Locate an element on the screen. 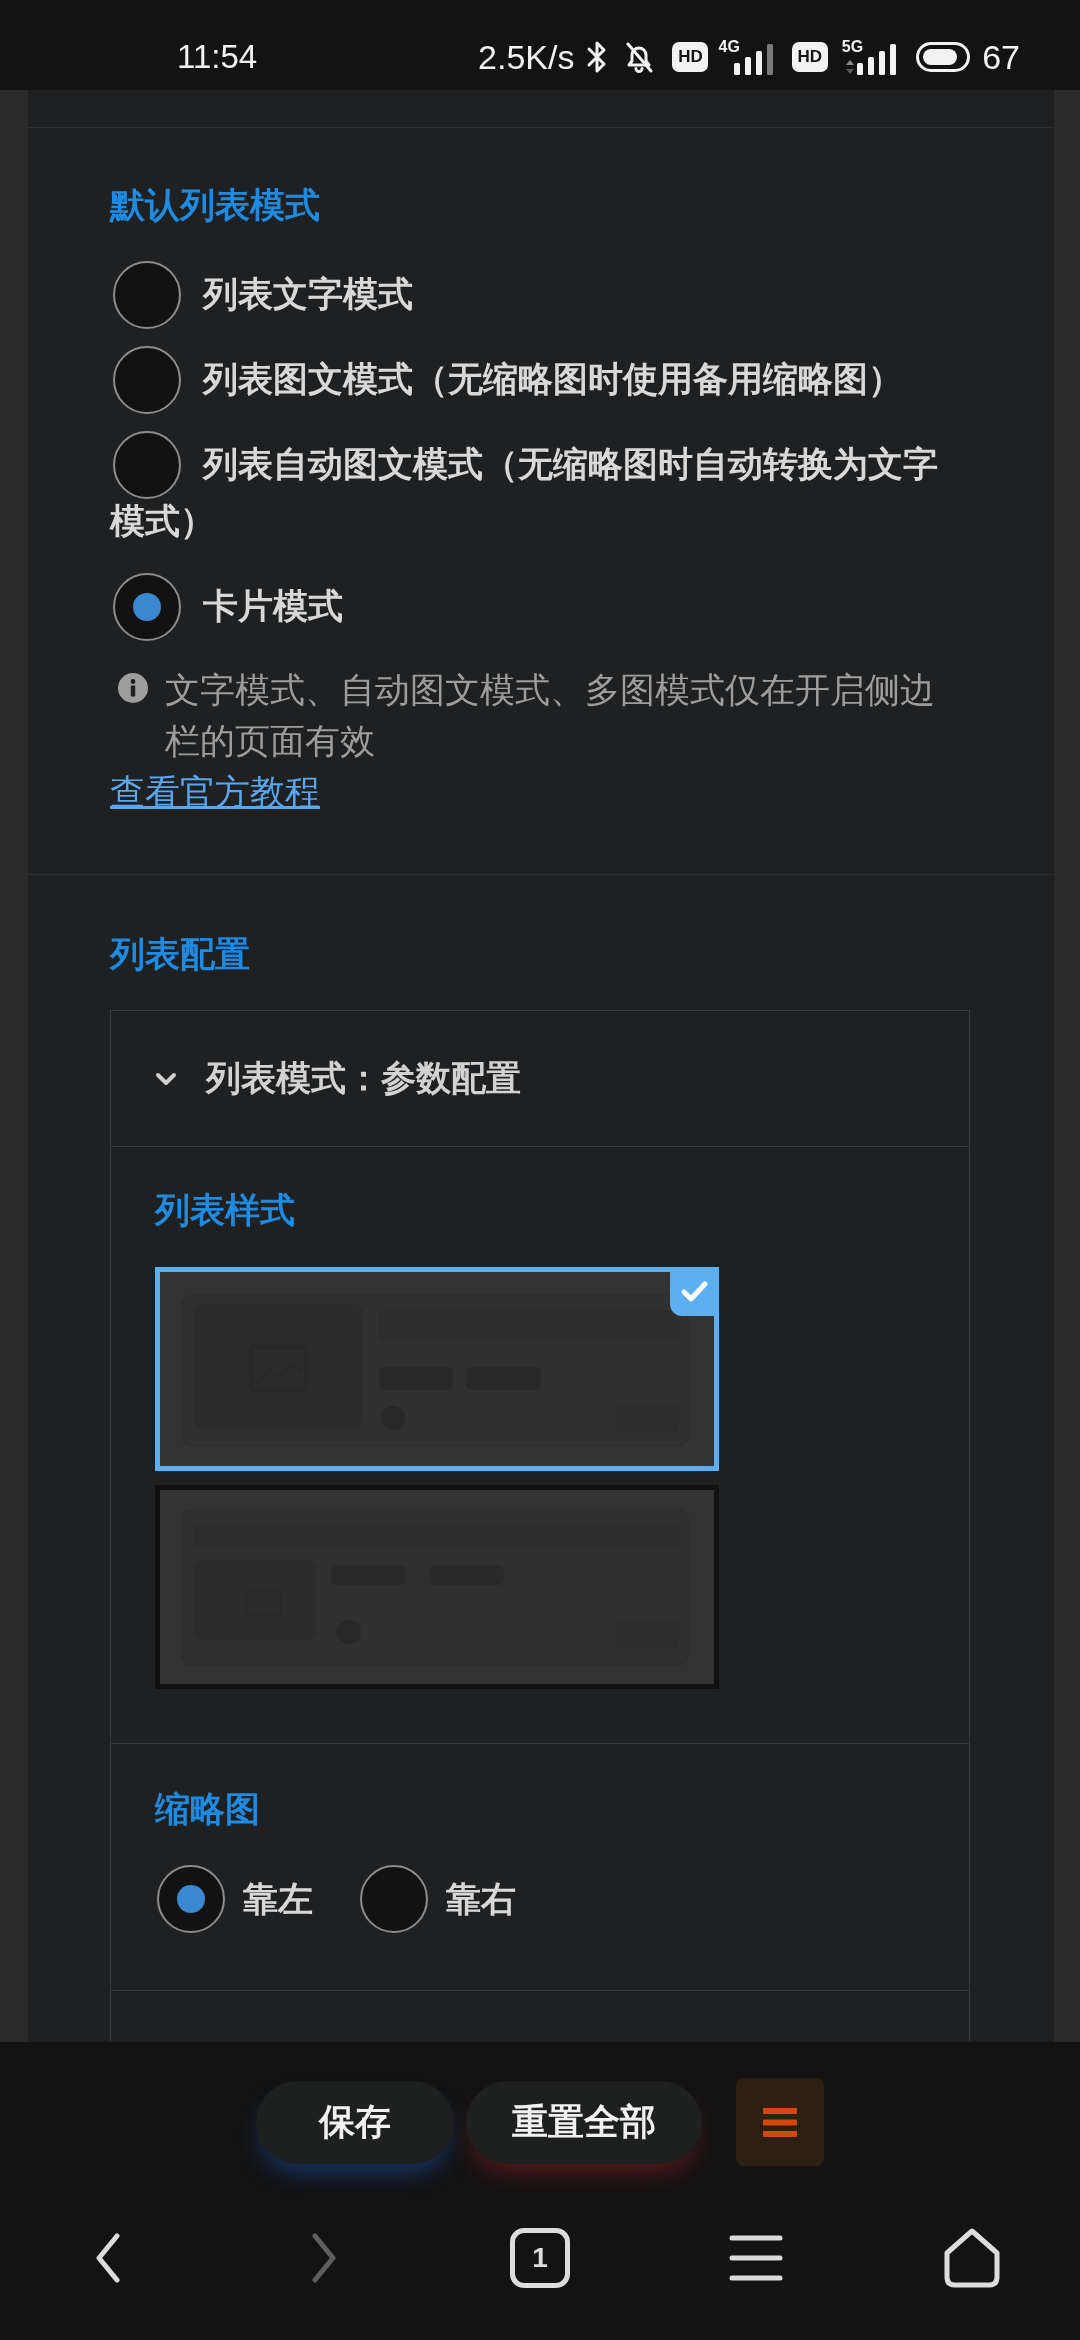 The height and width of the screenshot is (2340, 1080). subsection-heading: 列表样式 is located at coordinates (225, 1210).